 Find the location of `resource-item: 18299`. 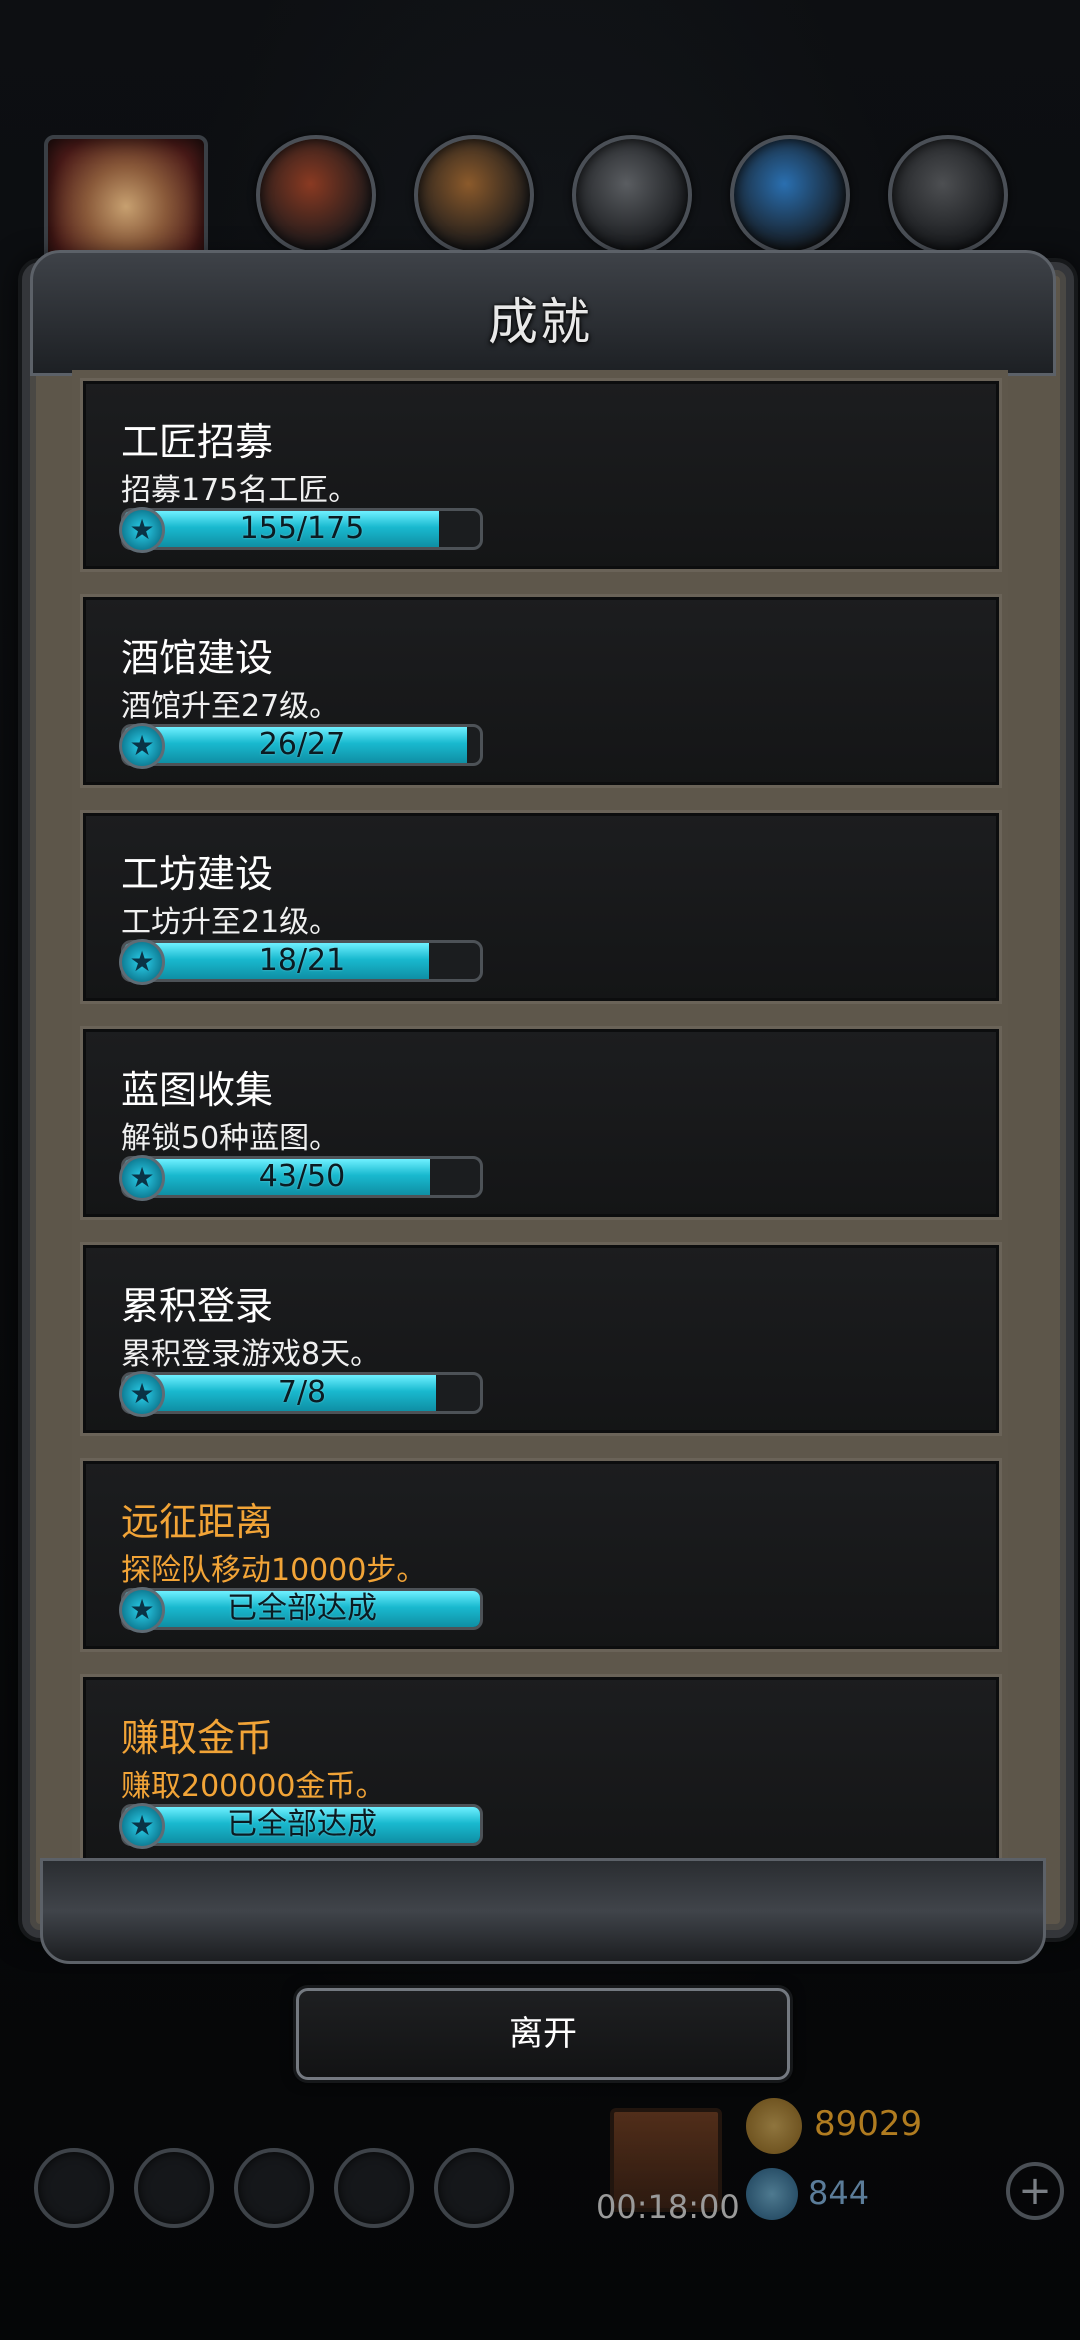

resource-item: 18299 is located at coordinates (474, 213).